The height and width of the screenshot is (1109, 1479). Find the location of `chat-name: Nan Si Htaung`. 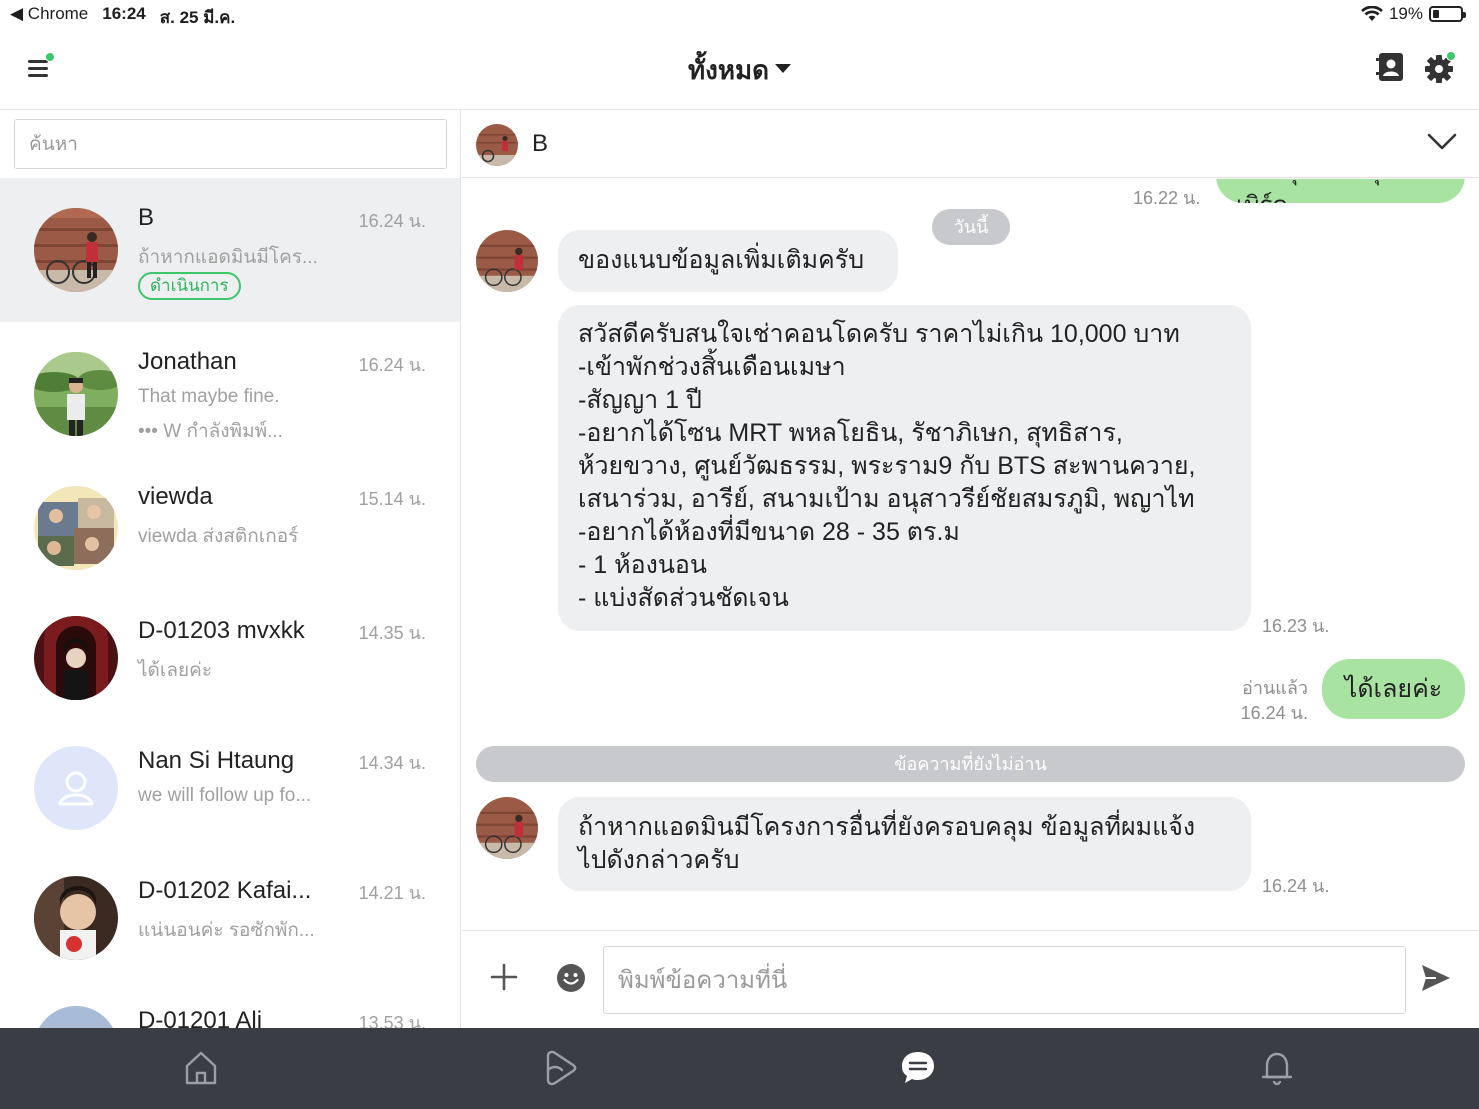

chat-name: Nan Si Htaung is located at coordinates (216, 760).